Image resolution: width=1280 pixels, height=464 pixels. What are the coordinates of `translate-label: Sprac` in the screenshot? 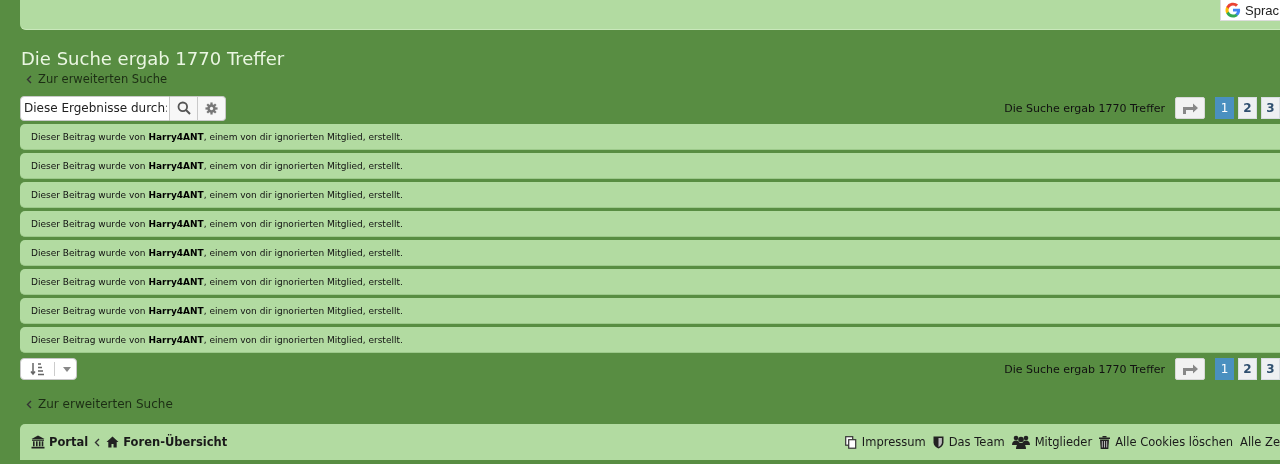 It's located at (1262, 10).